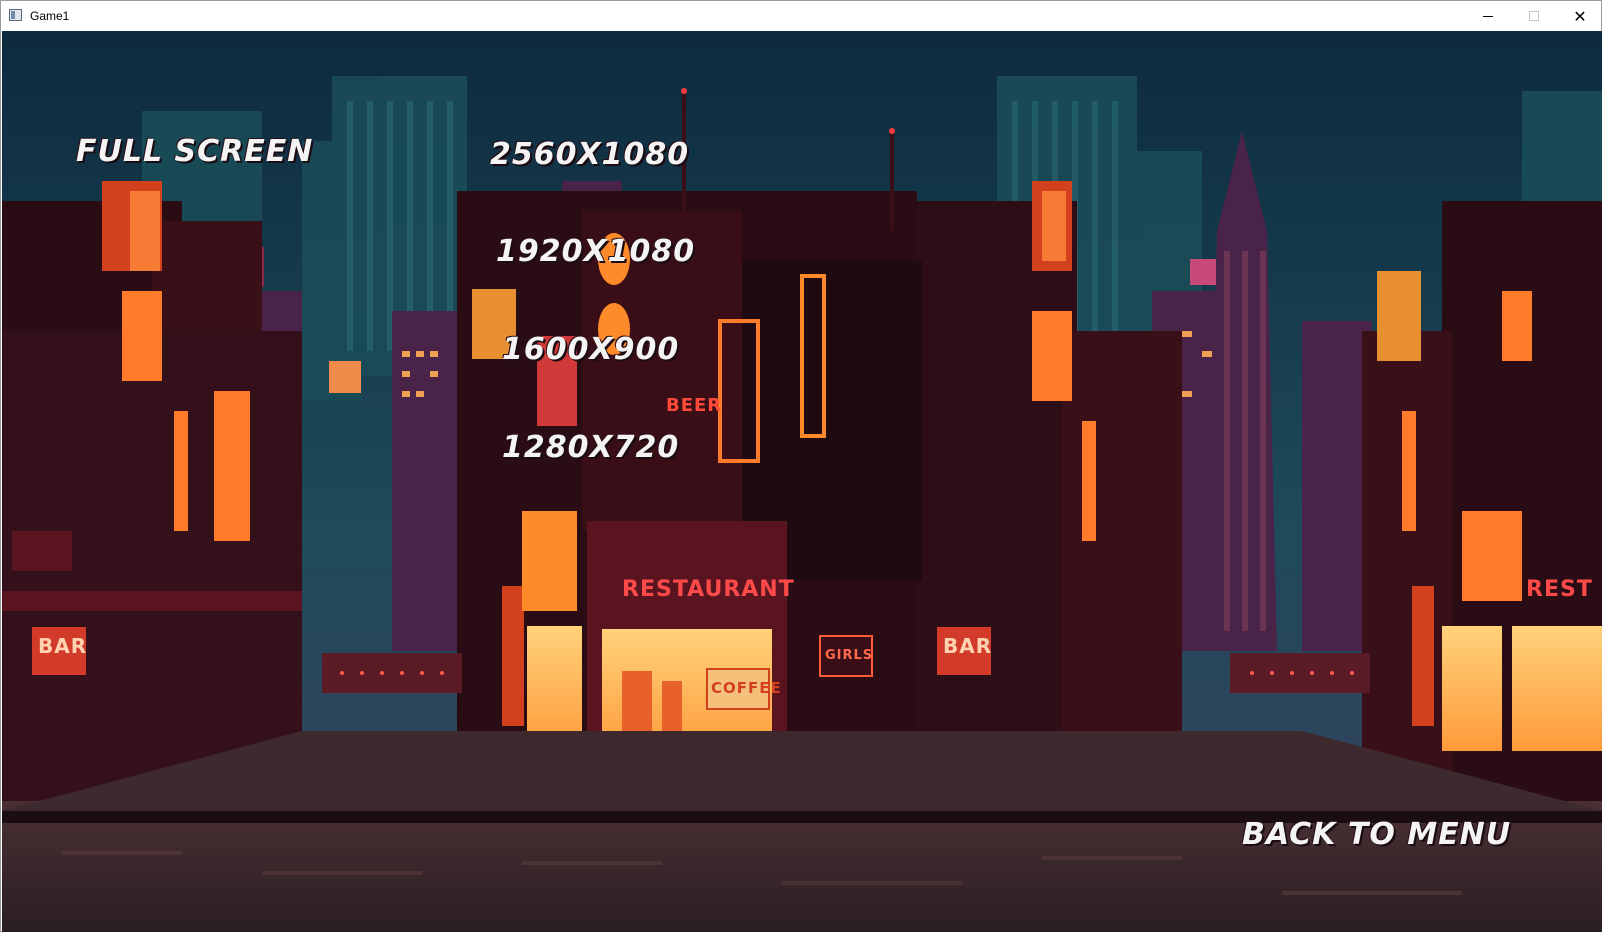 This screenshot has width=1602, height=932. I want to click on title-bar: Game1 ✕, so click(801, 16).